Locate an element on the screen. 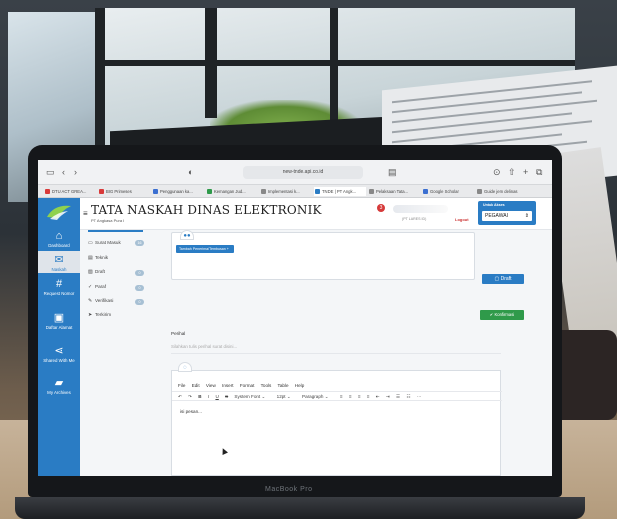 Image resolution: width=617 pixels, height=519 pixels. sidebar-item-archives: ▰ My Archives is located at coordinates (59, 386).